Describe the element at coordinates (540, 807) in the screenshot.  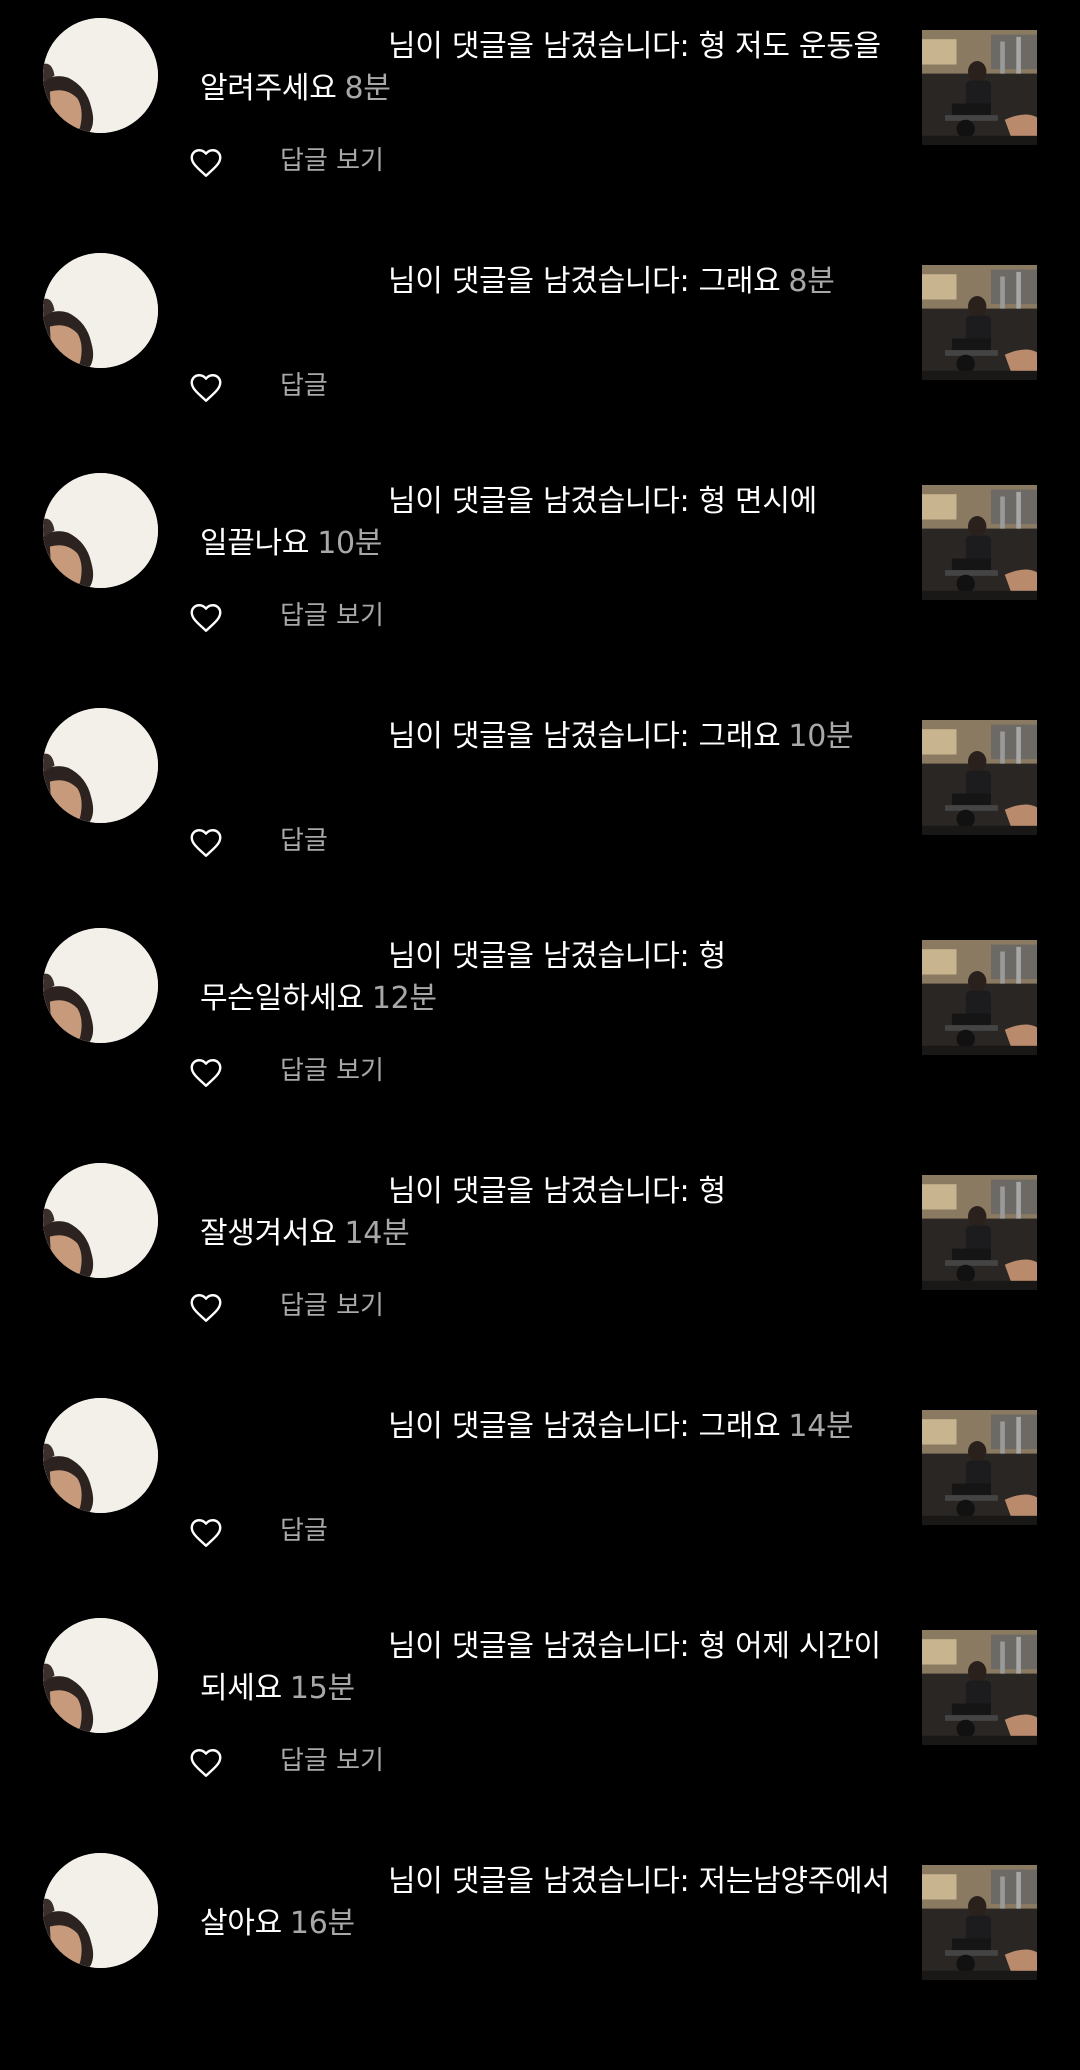
I see `comment-notification: 님이 댓글을 남겼습니다: 그래요 10분 답글` at that location.